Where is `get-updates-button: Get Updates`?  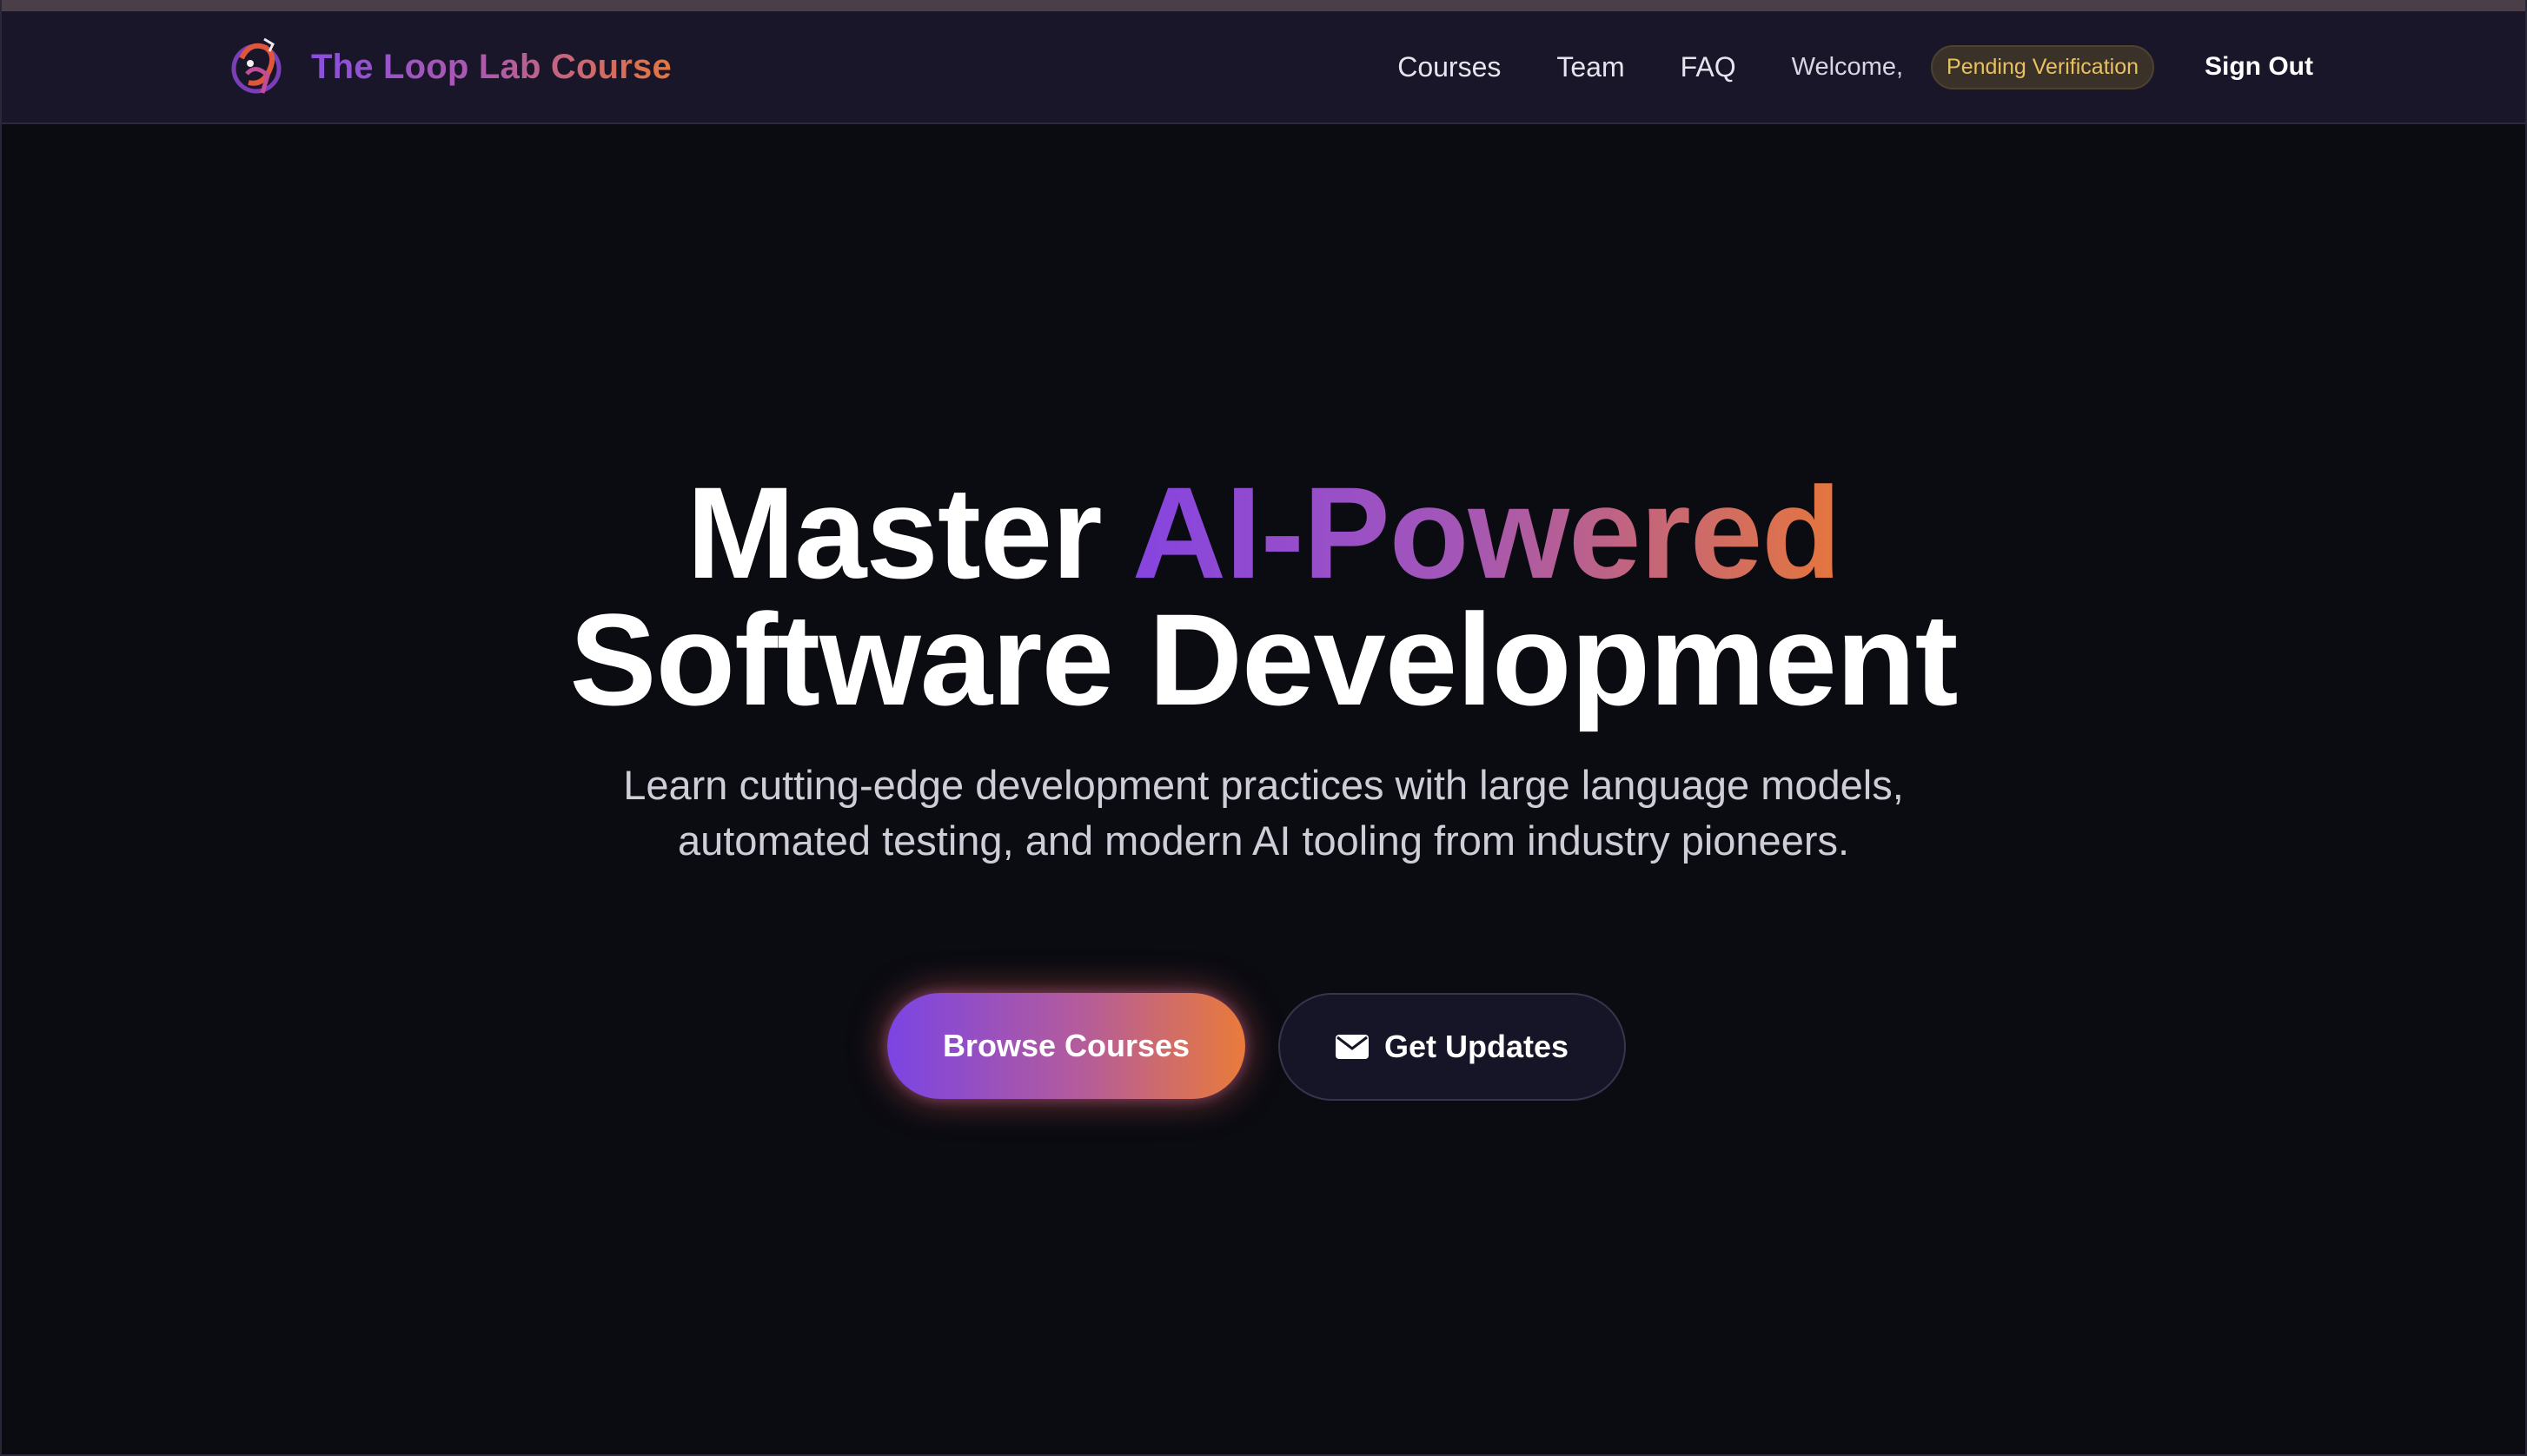 get-updates-button: Get Updates is located at coordinates (1452, 1047).